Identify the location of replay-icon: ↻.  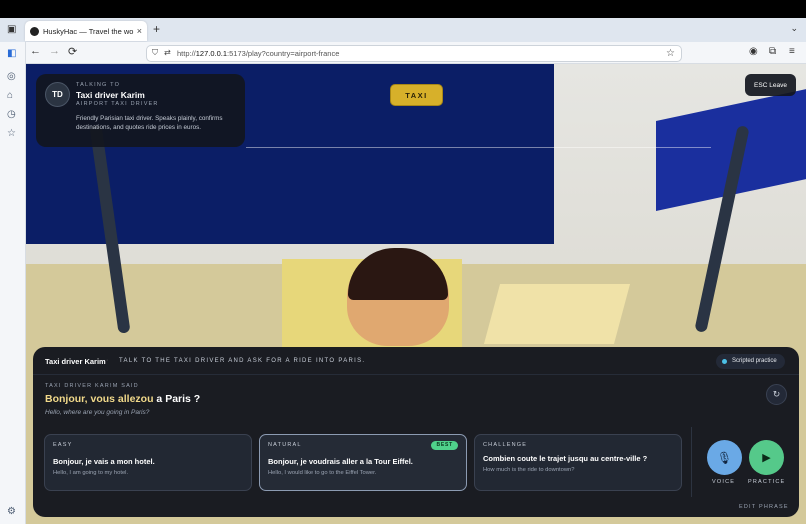
(776, 394).